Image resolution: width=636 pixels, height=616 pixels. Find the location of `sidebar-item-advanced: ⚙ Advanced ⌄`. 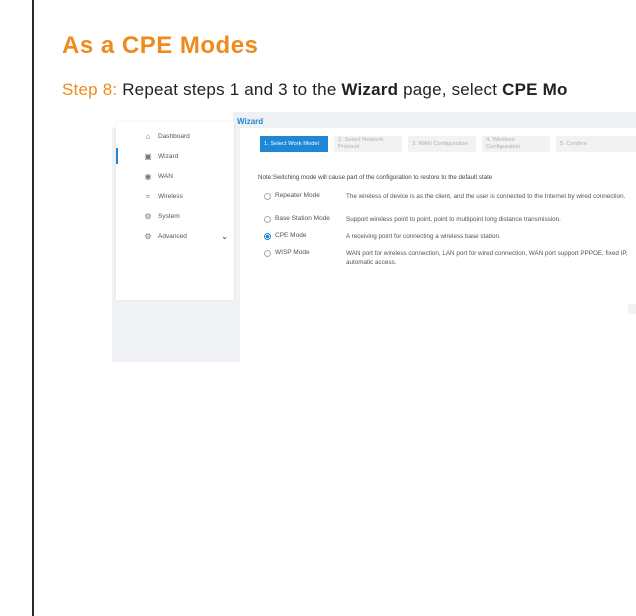

sidebar-item-advanced: ⚙ Advanced ⌄ is located at coordinates (175, 236).